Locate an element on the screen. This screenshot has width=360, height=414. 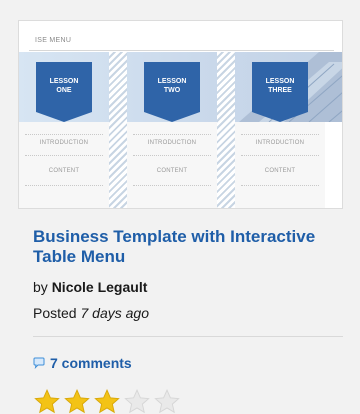
comments-link: 7 comments is located at coordinates (82, 363).